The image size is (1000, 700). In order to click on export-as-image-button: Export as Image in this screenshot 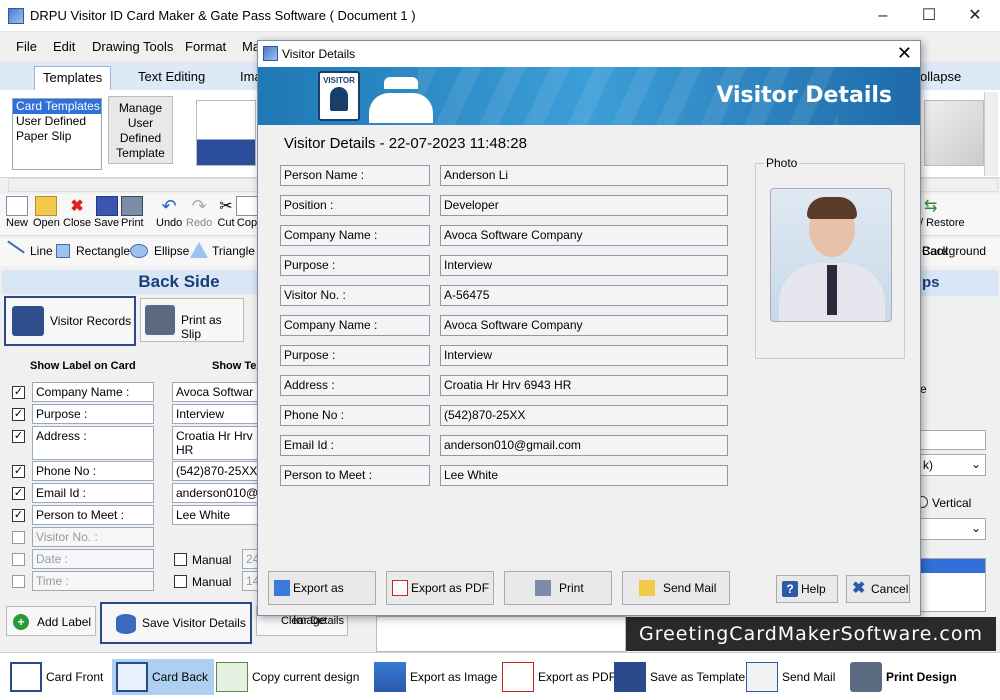, I will do `click(322, 599)`.